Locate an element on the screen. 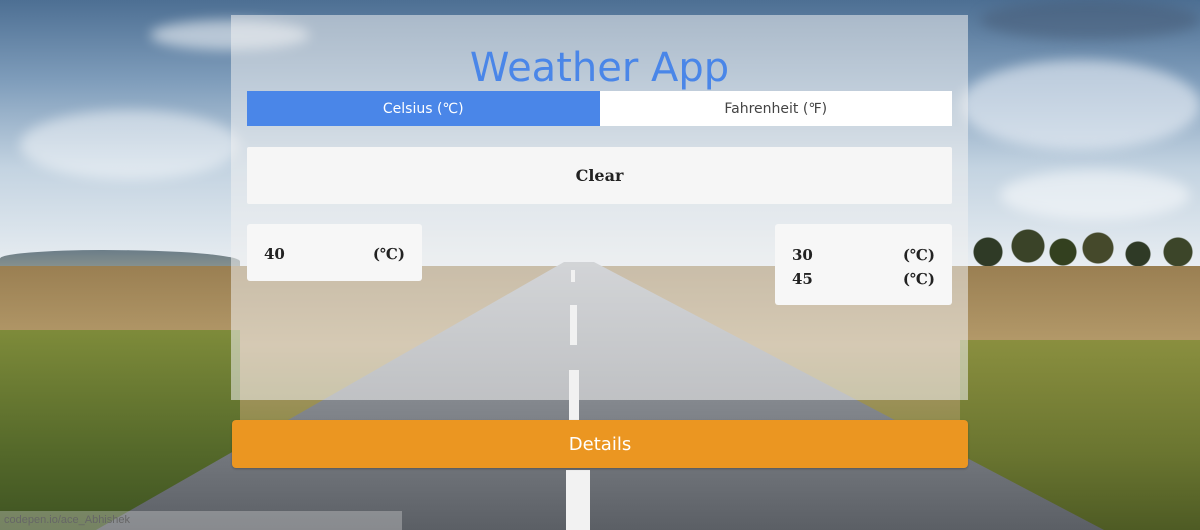  result-row: 30 (℃) is located at coordinates (863, 255).